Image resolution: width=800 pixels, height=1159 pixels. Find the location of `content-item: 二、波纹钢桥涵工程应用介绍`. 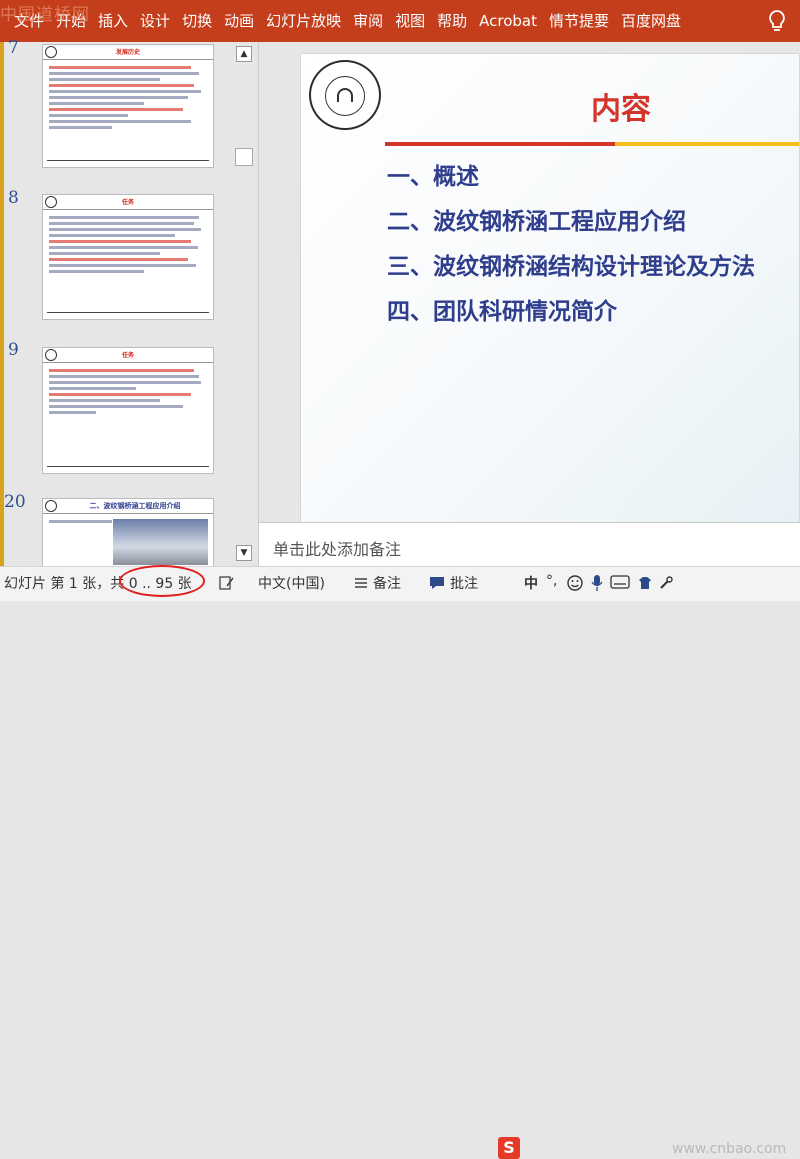

content-item: 二、波纹钢桥涵工程应用介绍 is located at coordinates (536, 221).